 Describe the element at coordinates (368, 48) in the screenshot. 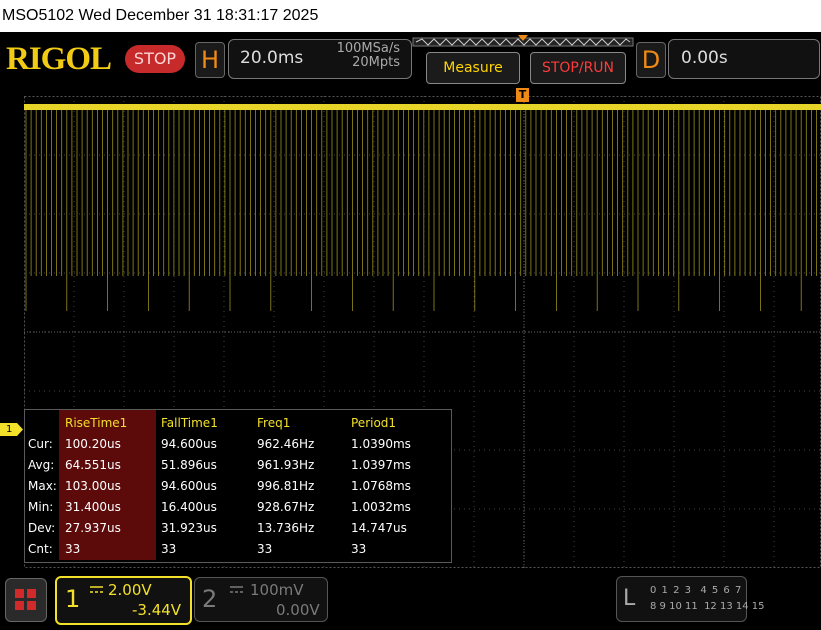

I see `sample-rate: 100MSa/s` at that location.